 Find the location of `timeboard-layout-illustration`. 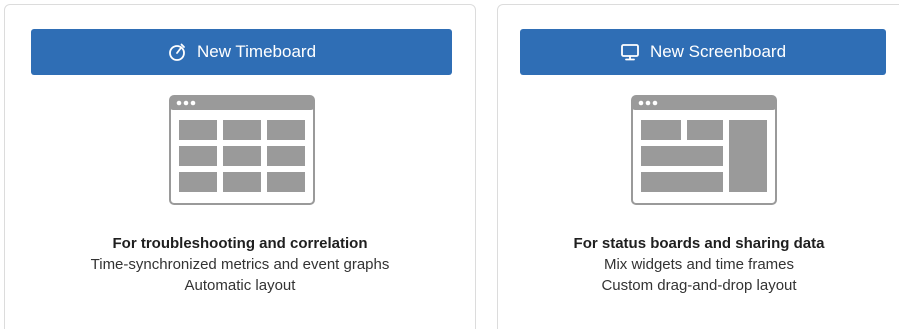

timeboard-layout-illustration is located at coordinates (242, 150).